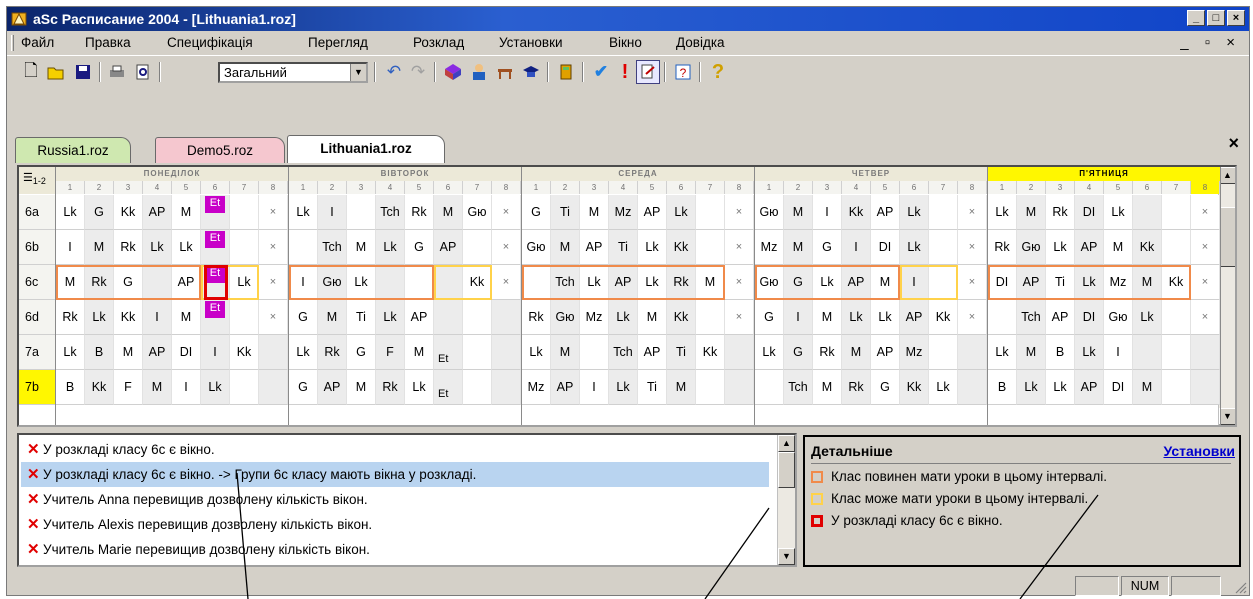 This screenshot has height=599, width=1253. What do you see at coordinates (172, 174) in the screenshot?
I see `day-header: ПОНЕДІЛОК` at bounding box center [172, 174].